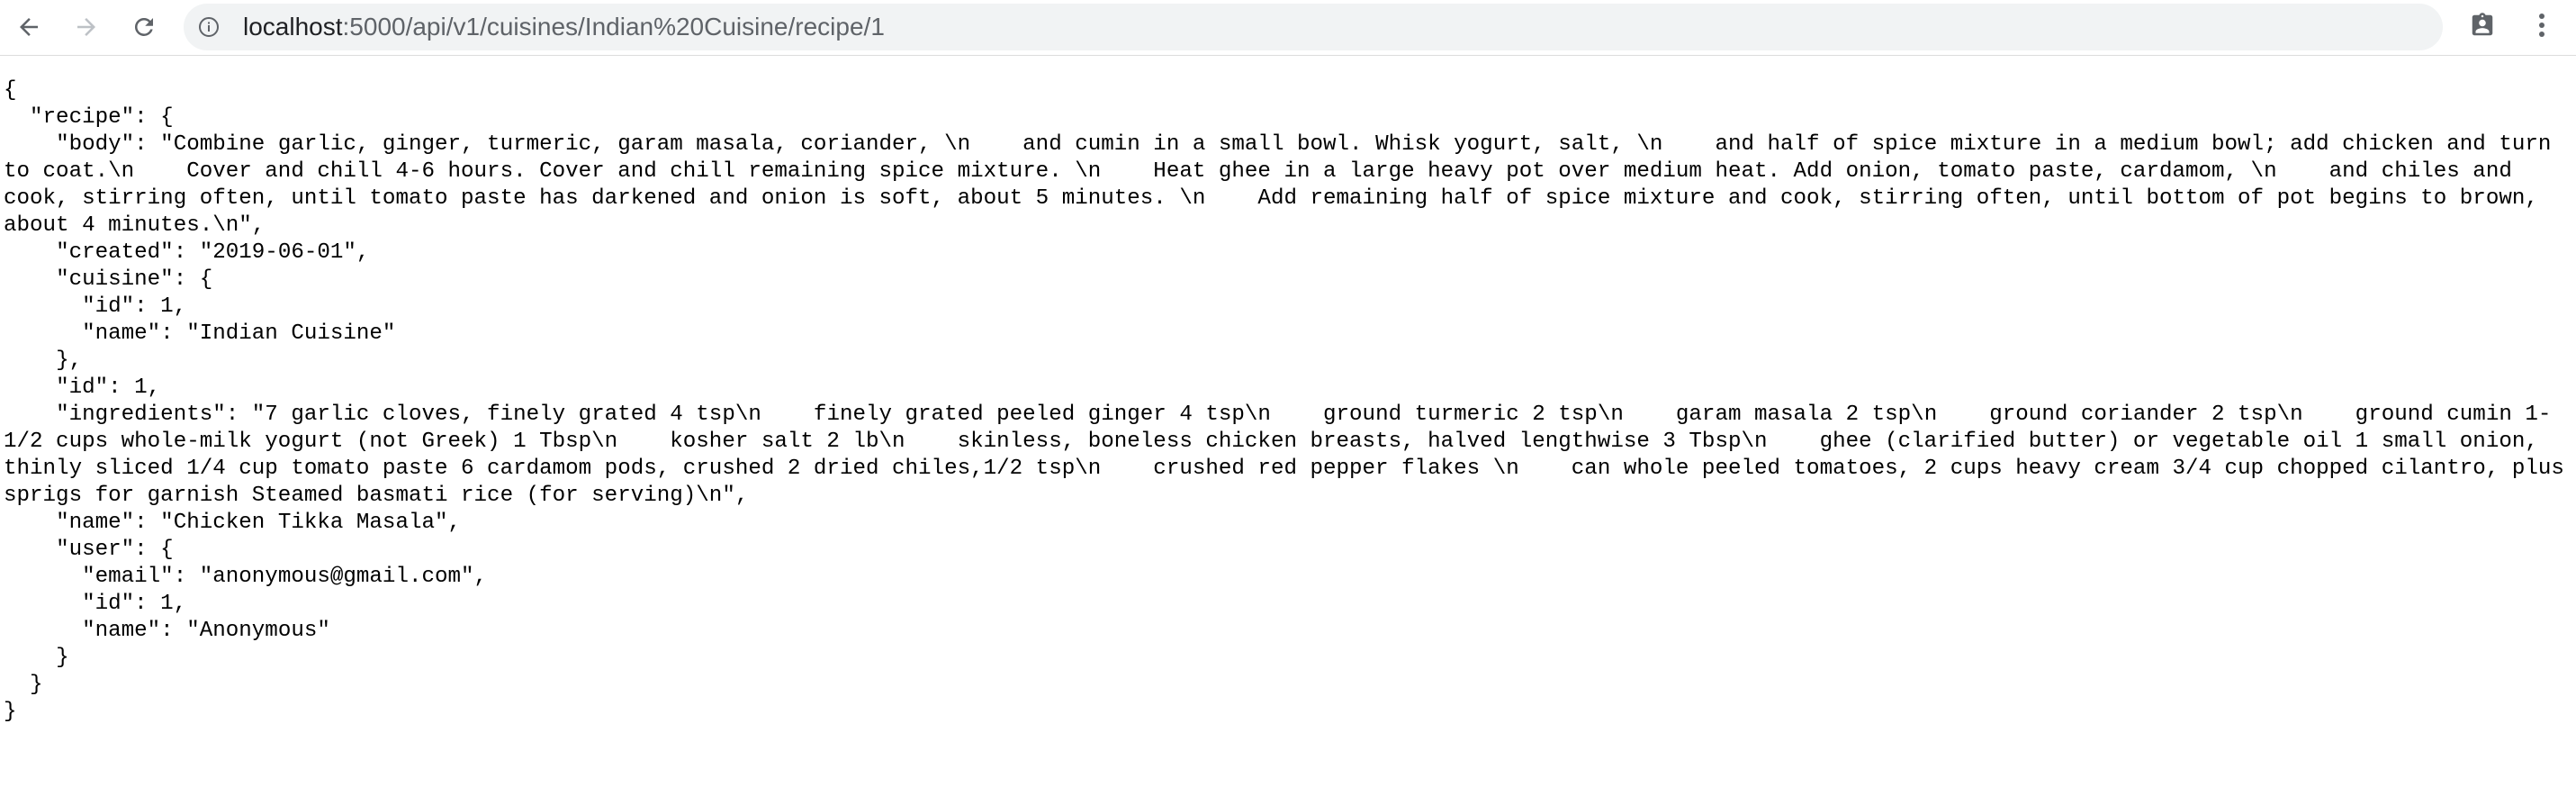 The image size is (2576, 796). I want to click on clipboard-badge-icon, so click(2482, 27).